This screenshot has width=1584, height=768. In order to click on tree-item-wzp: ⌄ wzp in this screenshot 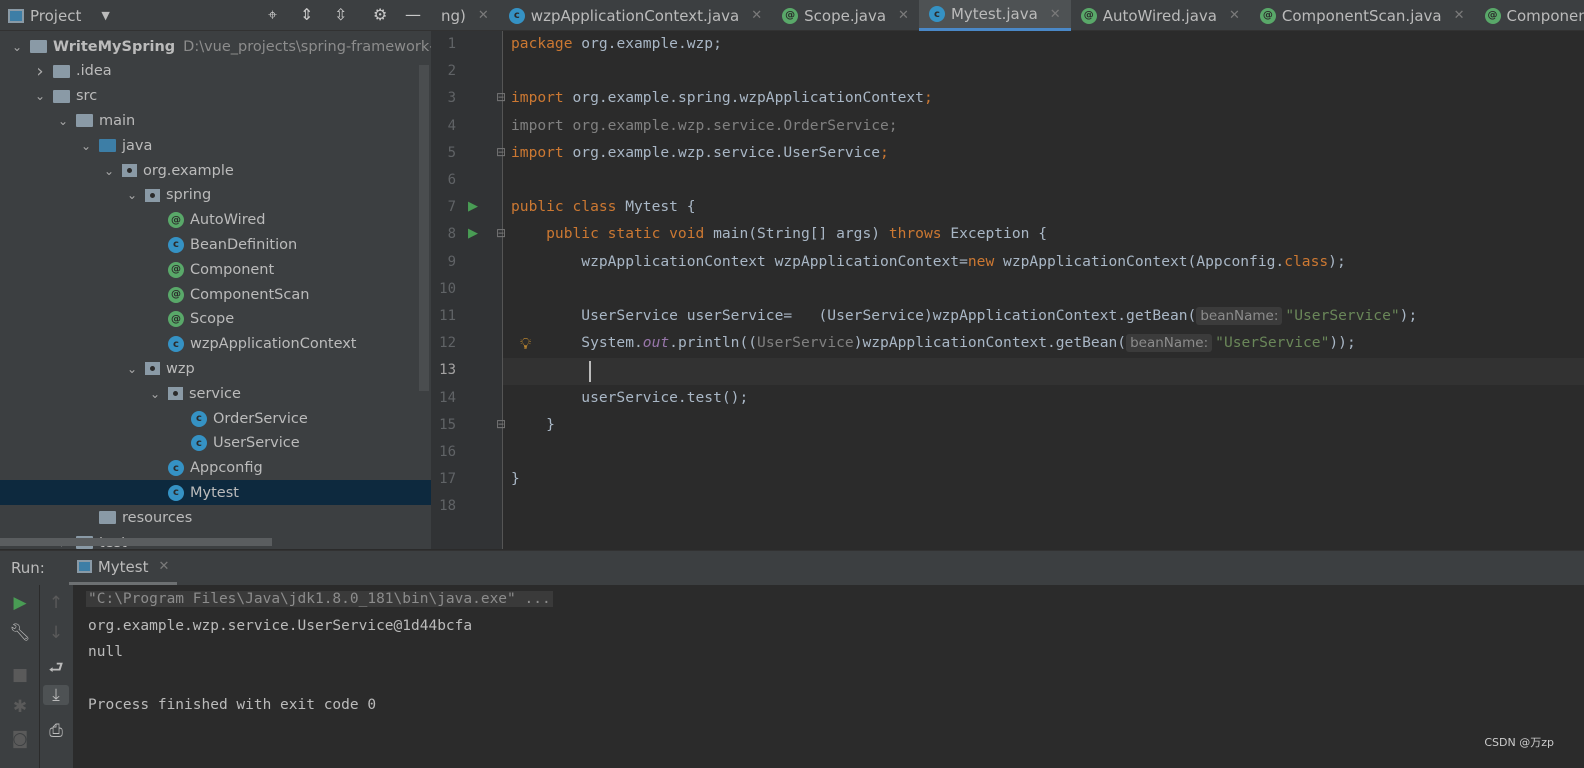, I will do `click(215, 368)`.